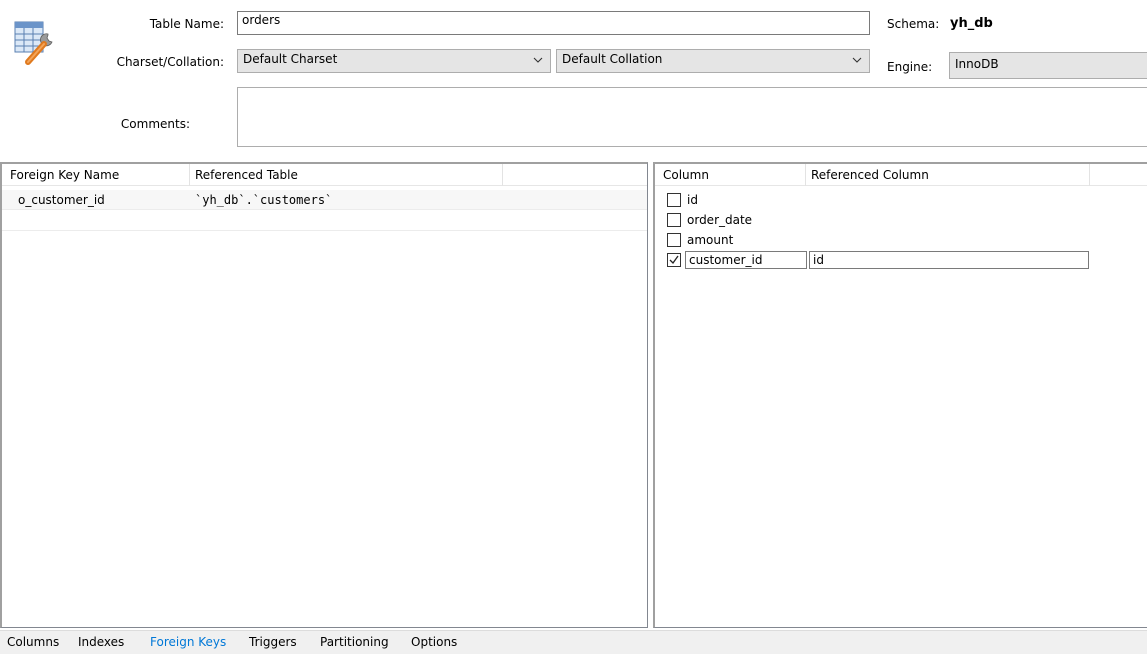  I want to click on column-name-customer-id: customer_id, so click(746, 260).